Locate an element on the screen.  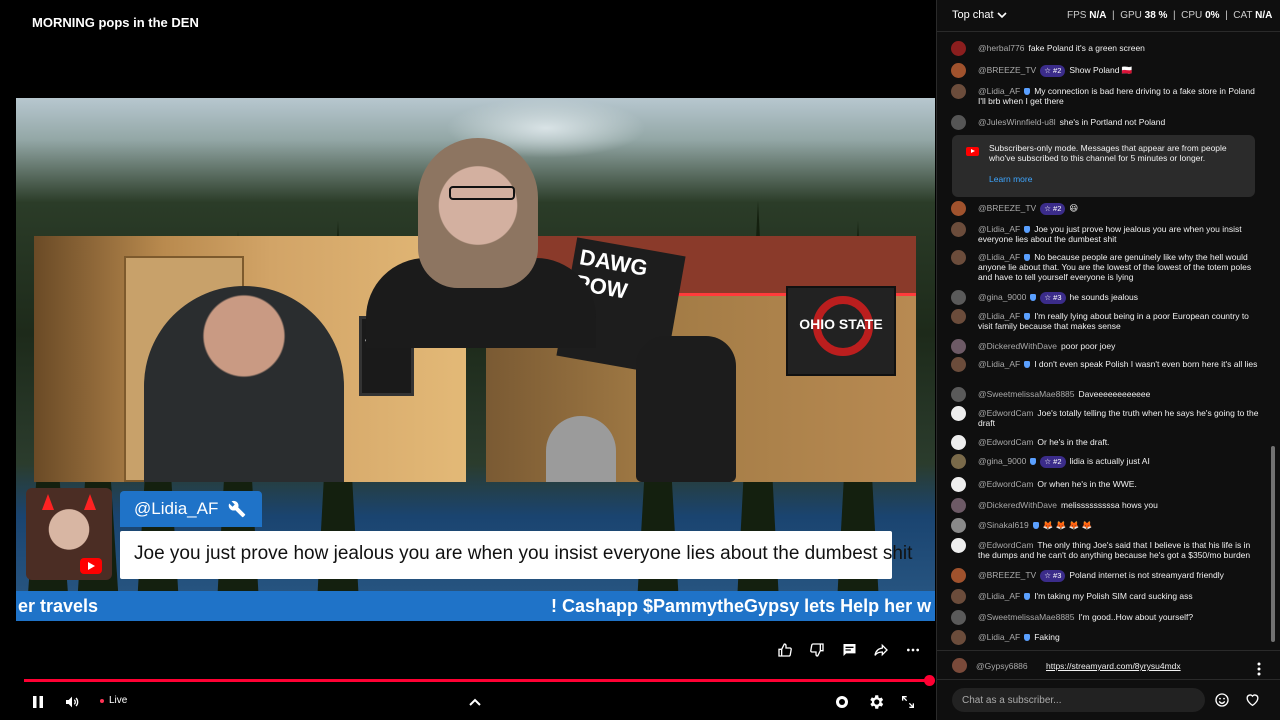
overlay-username: @Lidia_AF is located at coordinates (176, 508).